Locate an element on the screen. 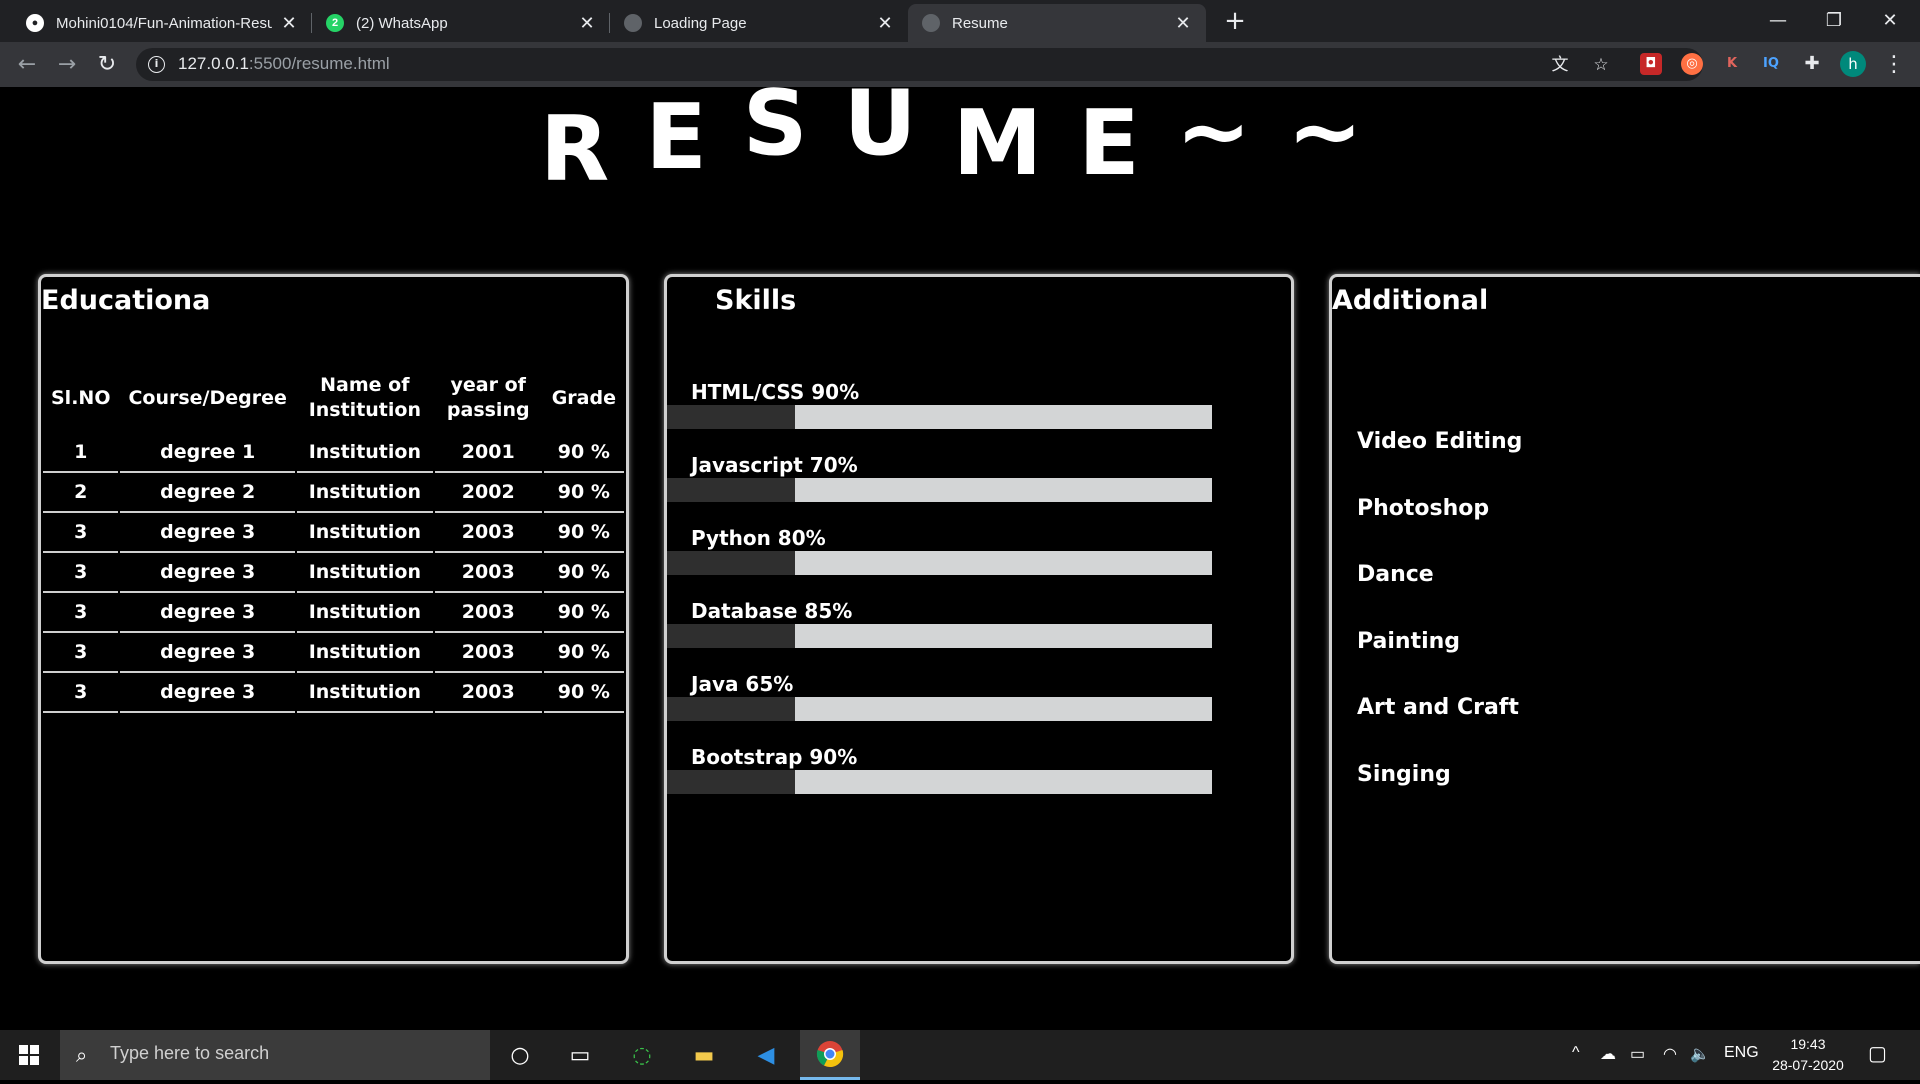  table-cell: 2001 is located at coordinates (488, 453).